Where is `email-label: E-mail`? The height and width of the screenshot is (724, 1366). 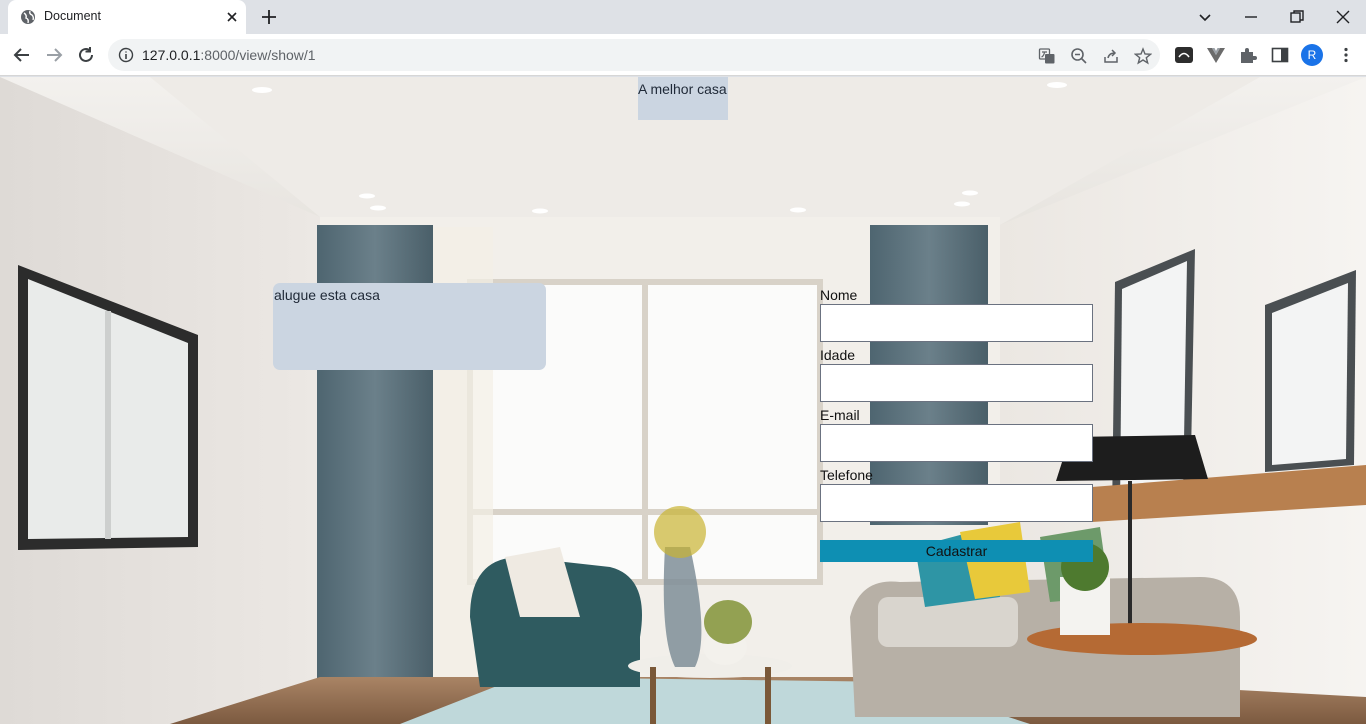 email-label: E-mail is located at coordinates (840, 415).